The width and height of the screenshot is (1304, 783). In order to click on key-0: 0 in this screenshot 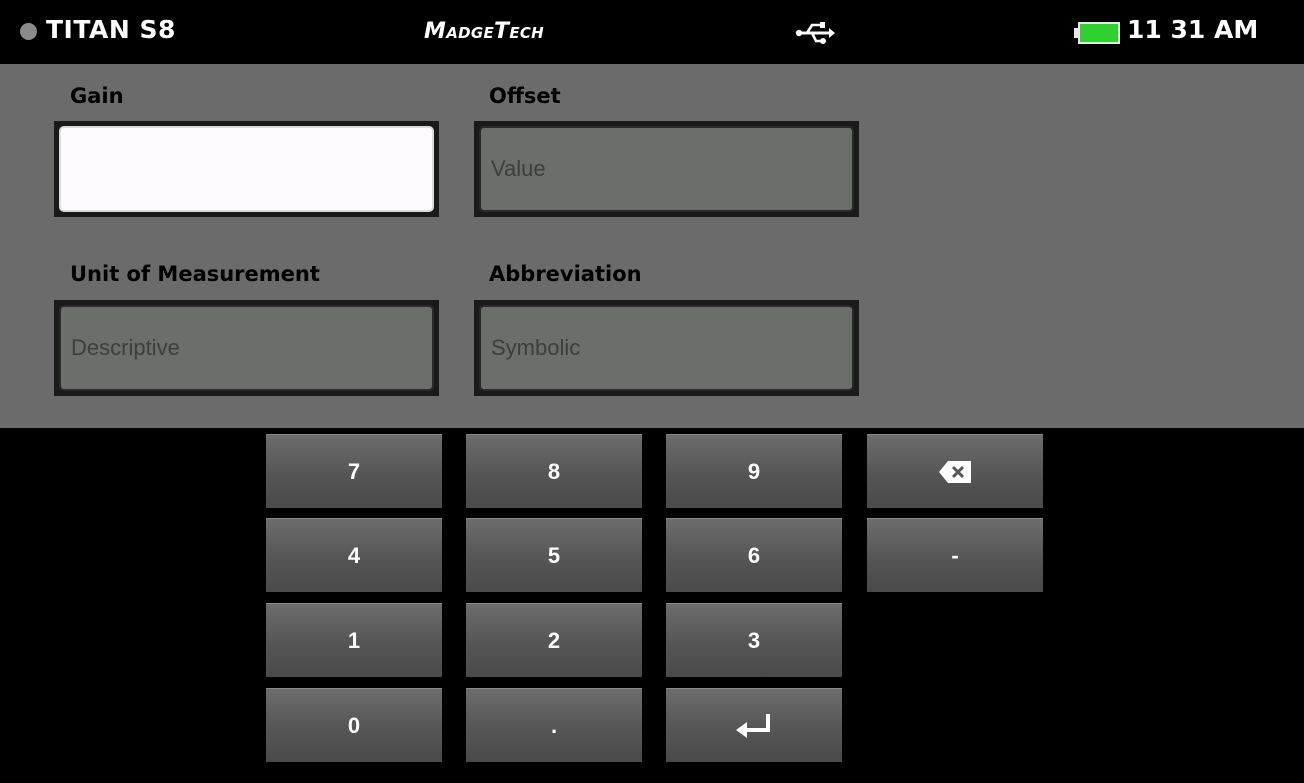, I will do `click(354, 725)`.